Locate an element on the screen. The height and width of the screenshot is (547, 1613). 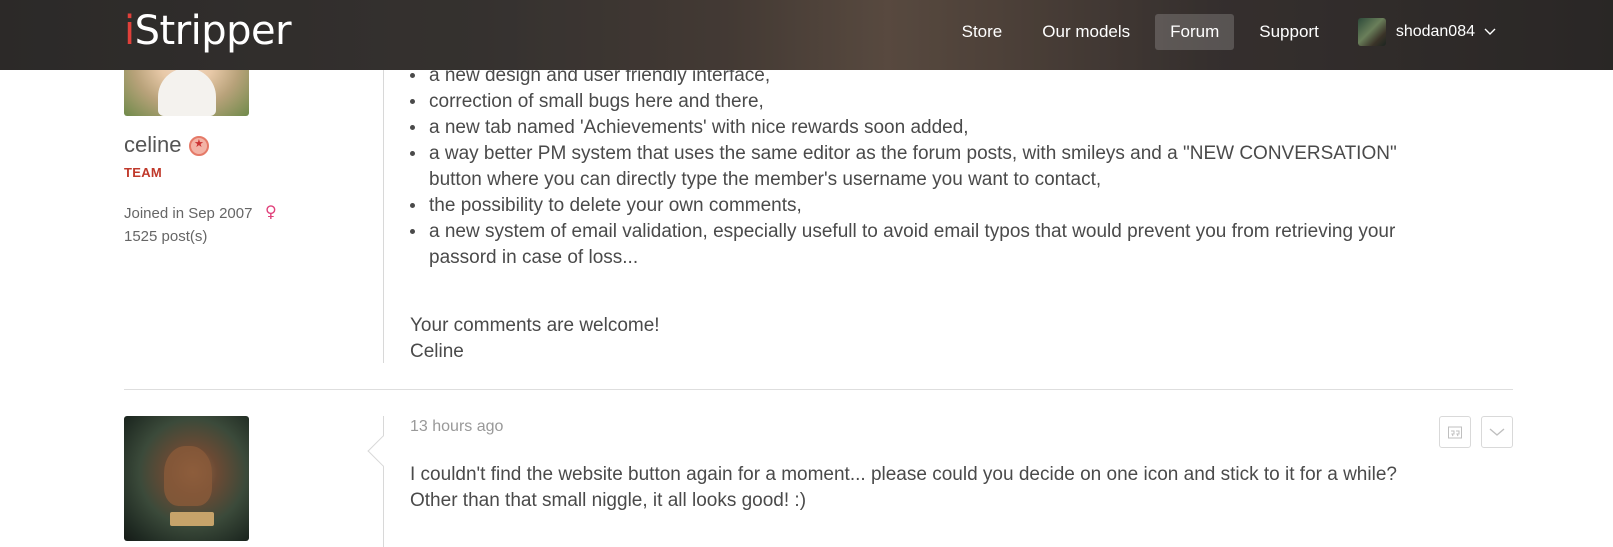
istripper-logo: iStripper is located at coordinates (208, 31).